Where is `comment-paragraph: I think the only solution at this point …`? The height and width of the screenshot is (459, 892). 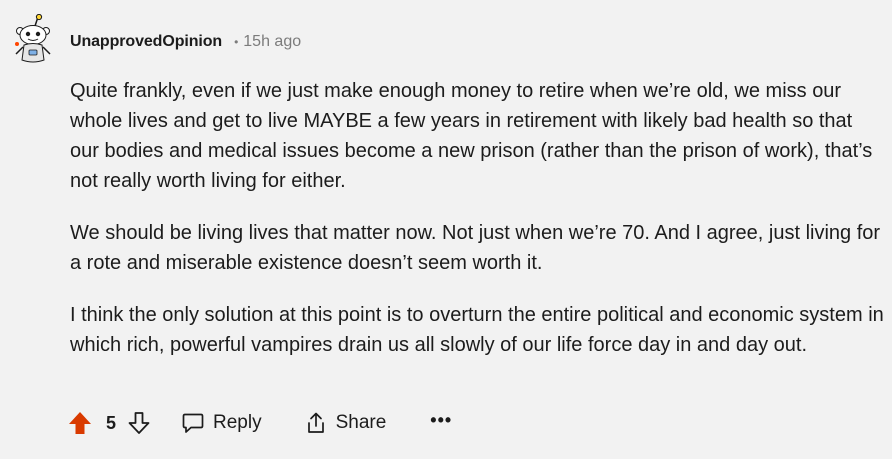
comment-paragraph: I think the only solution at this point … is located at coordinates (477, 330).